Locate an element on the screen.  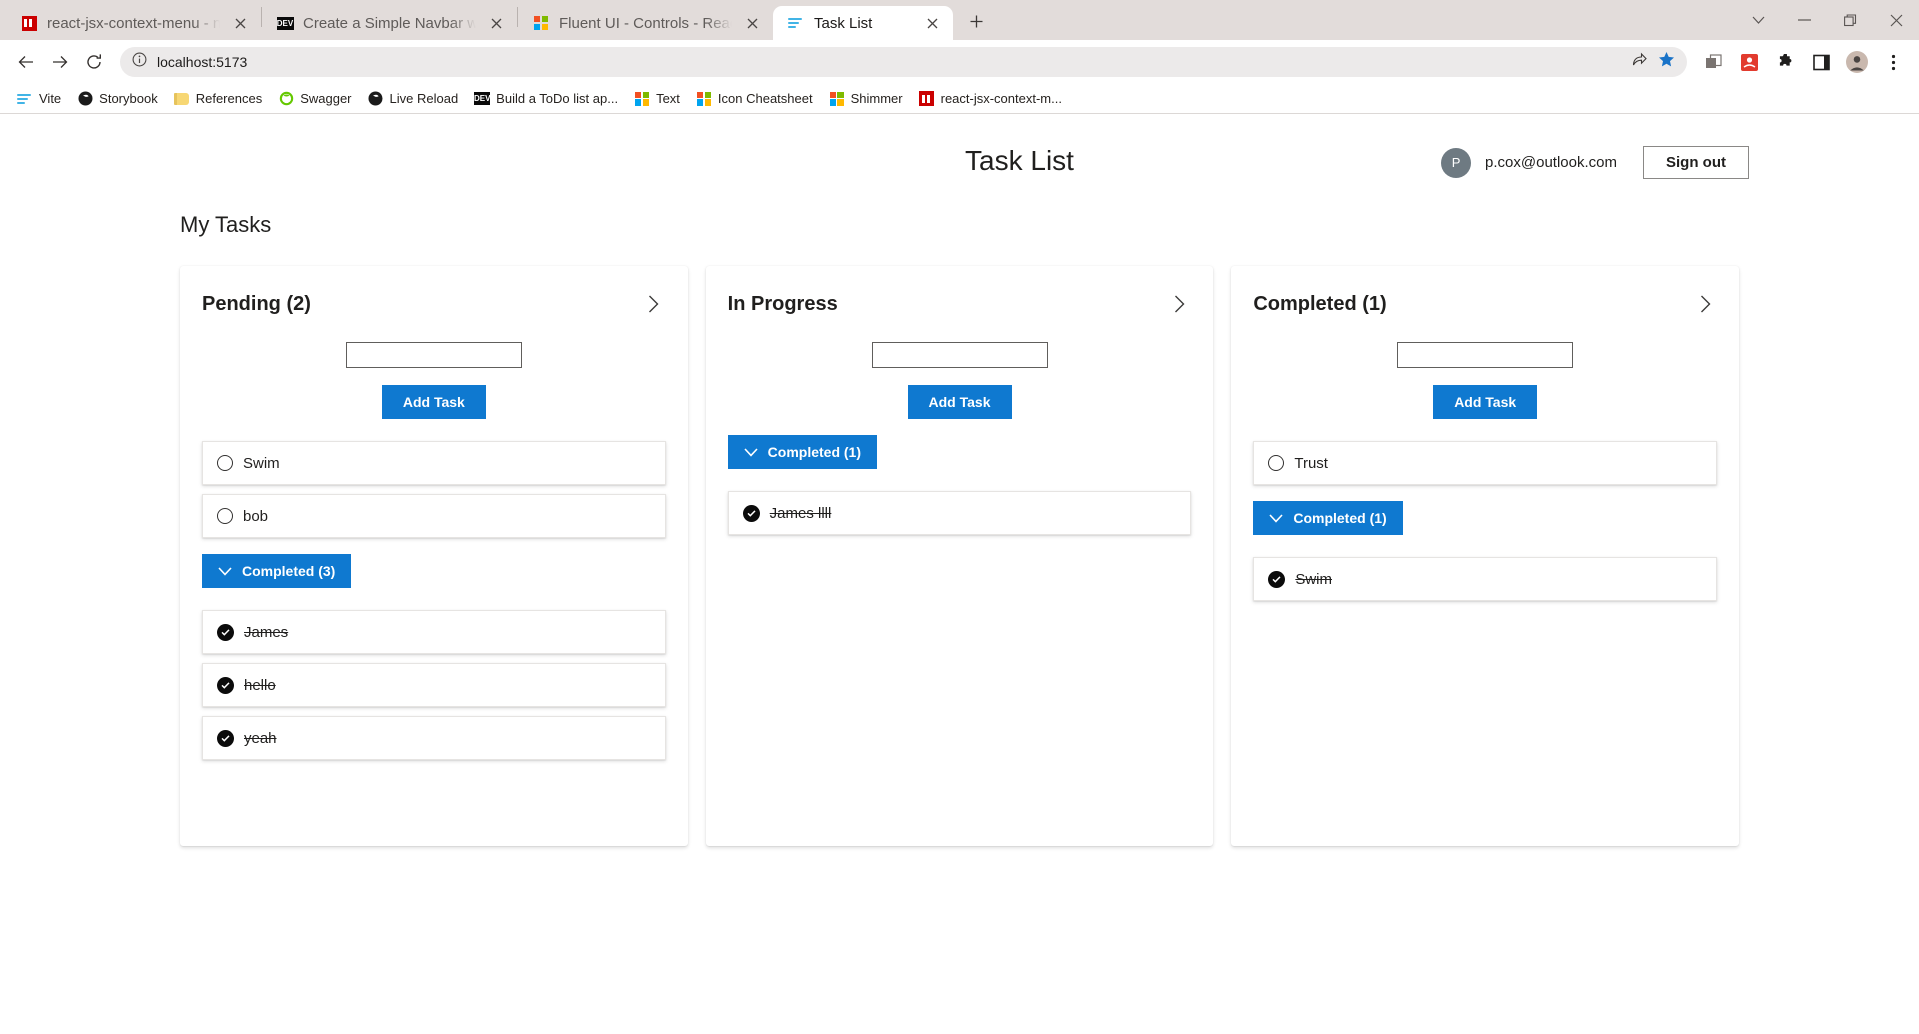
bookmark-label: Shimmer is located at coordinates (876, 98).